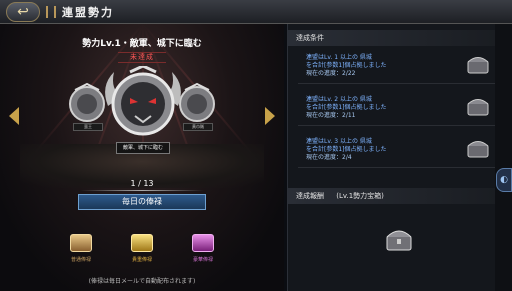  Describe the element at coordinates (202, 260) in the screenshot. I see `chest-luxury-label: 豪華俸禄` at that location.